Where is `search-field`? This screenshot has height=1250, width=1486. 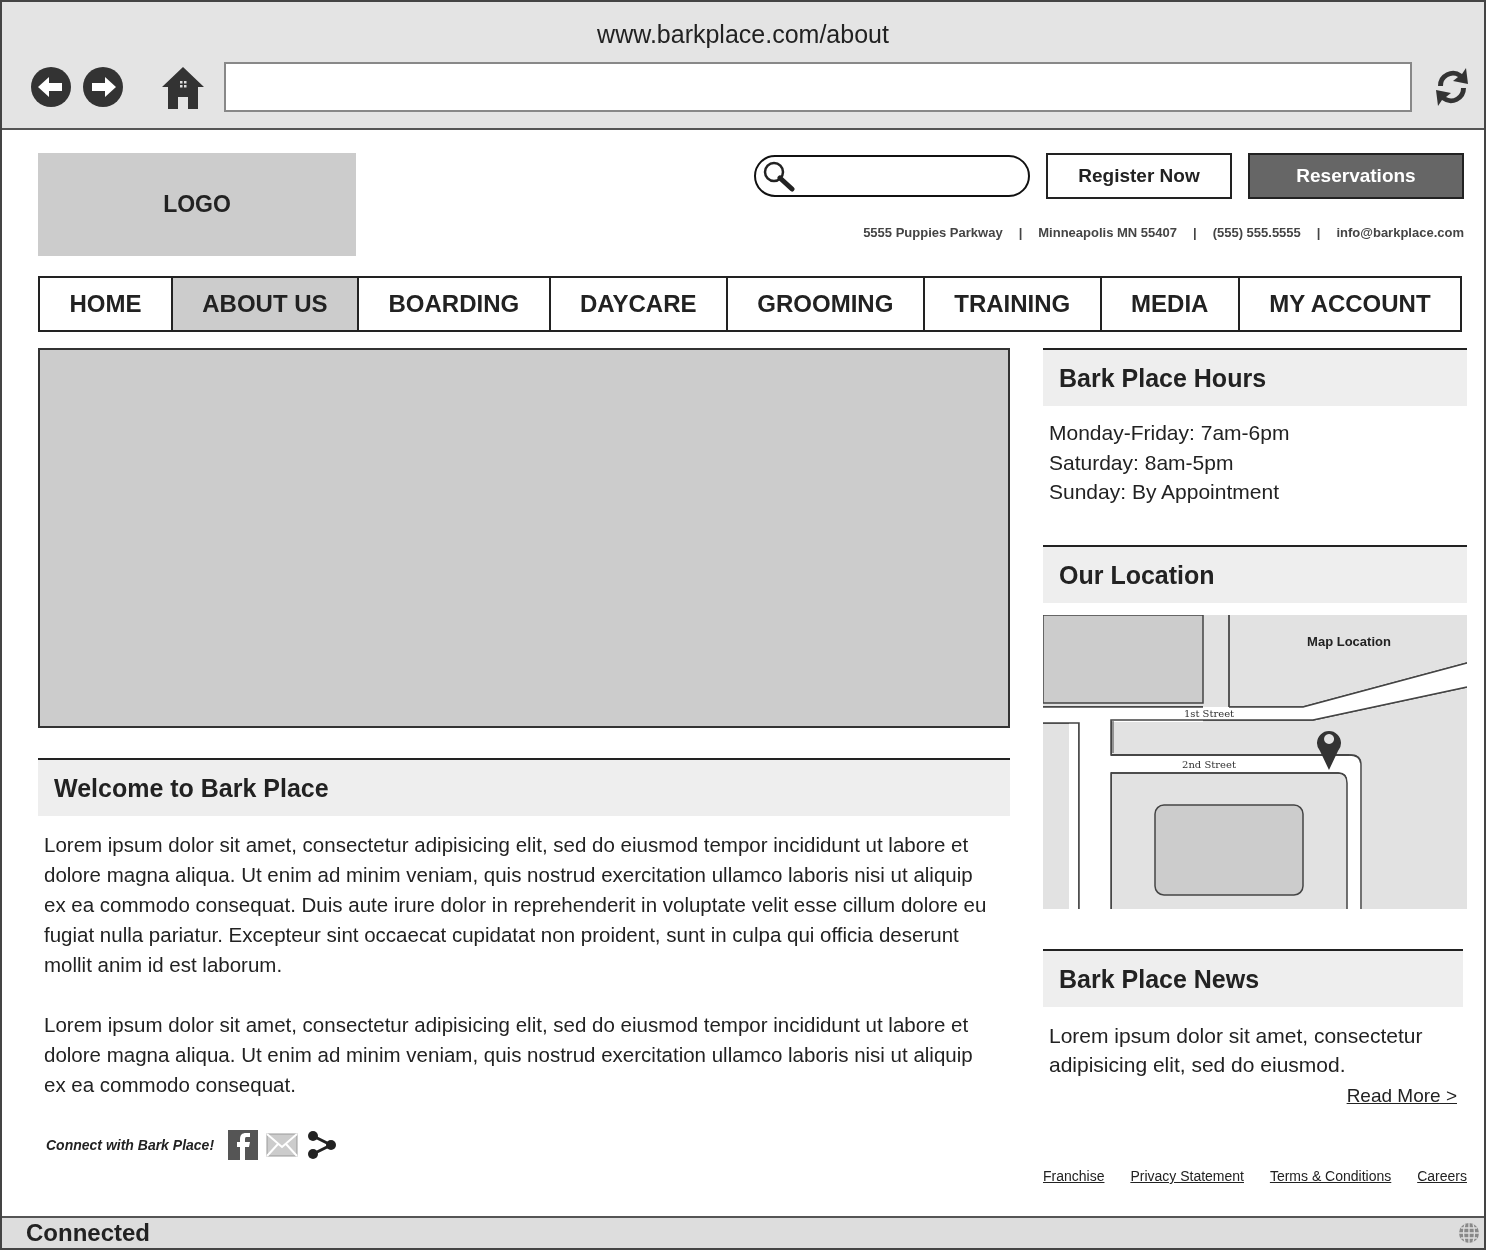 search-field is located at coordinates (892, 176).